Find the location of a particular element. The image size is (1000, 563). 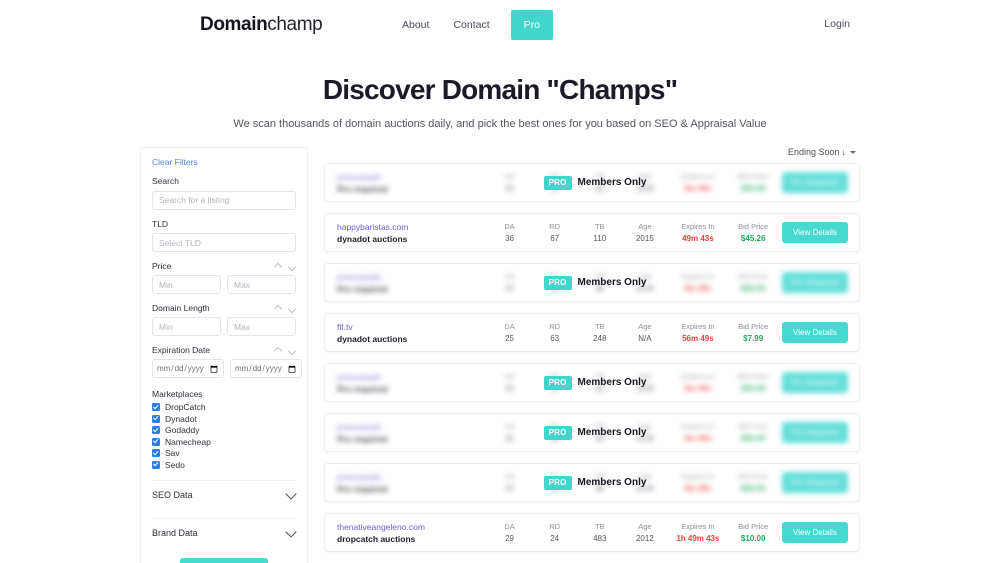

domain-name: thenativeangeleno.com is located at coordinates (412, 527).